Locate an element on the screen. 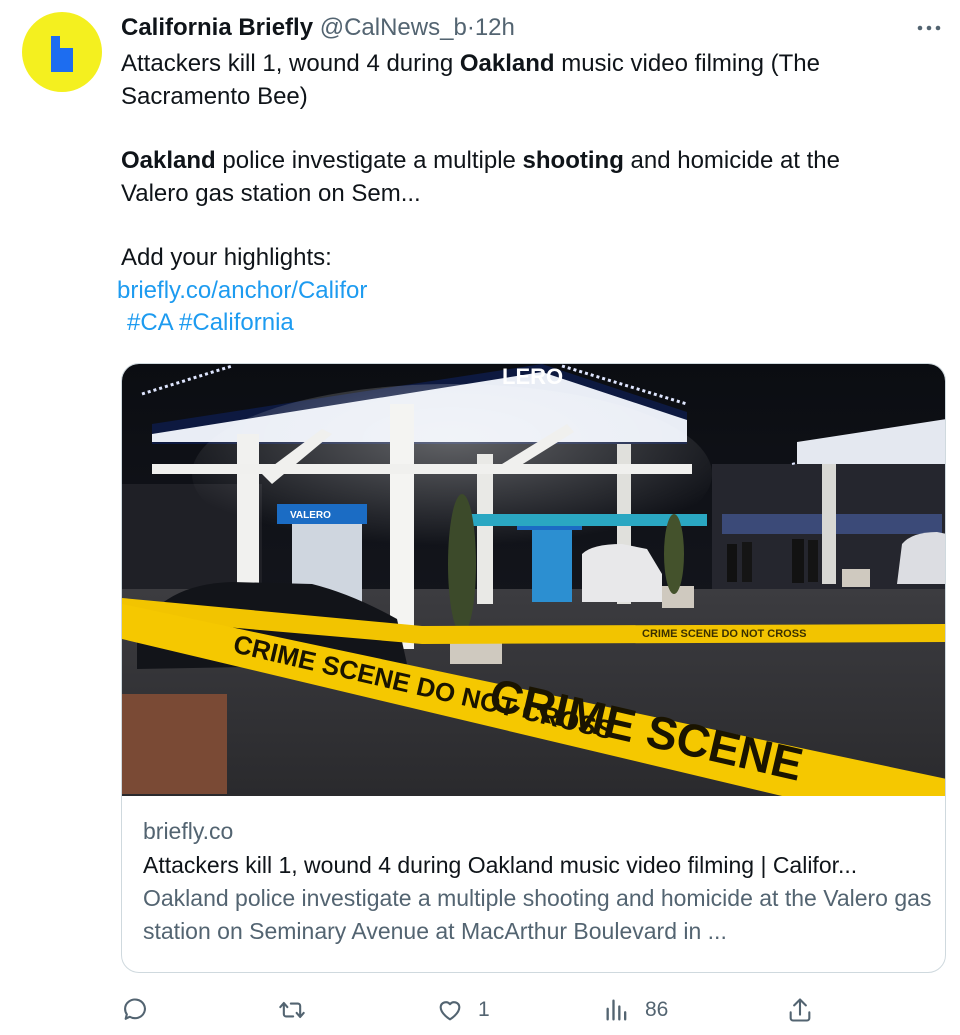  share-button is located at coordinates (800, 1010).